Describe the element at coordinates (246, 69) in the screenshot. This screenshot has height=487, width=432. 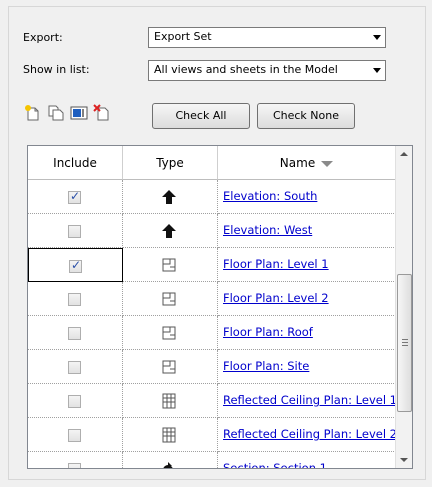
I see `show-in-list-dropdown-value: All views and sheets in the Model` at that location.